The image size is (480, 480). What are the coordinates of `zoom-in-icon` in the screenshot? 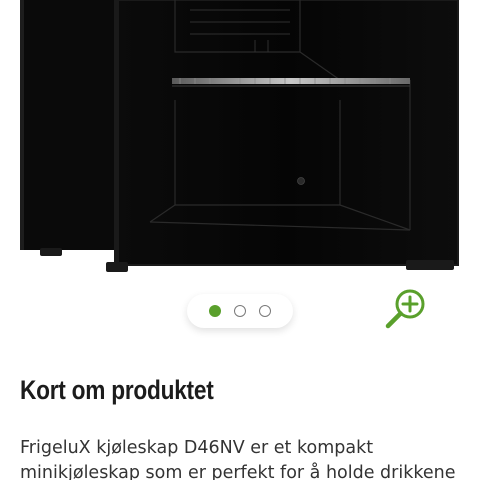 It's located at (405, 309).